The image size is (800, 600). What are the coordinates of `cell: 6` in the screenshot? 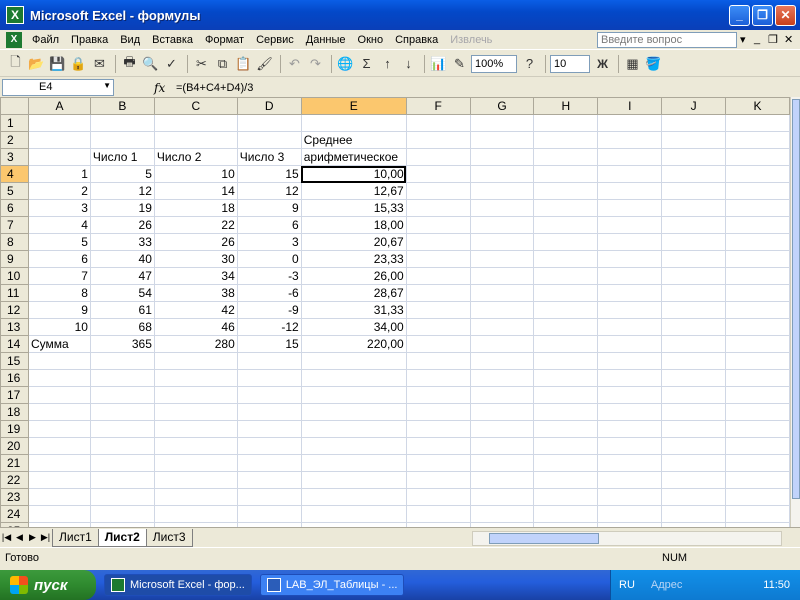 It's located at (269, 225).